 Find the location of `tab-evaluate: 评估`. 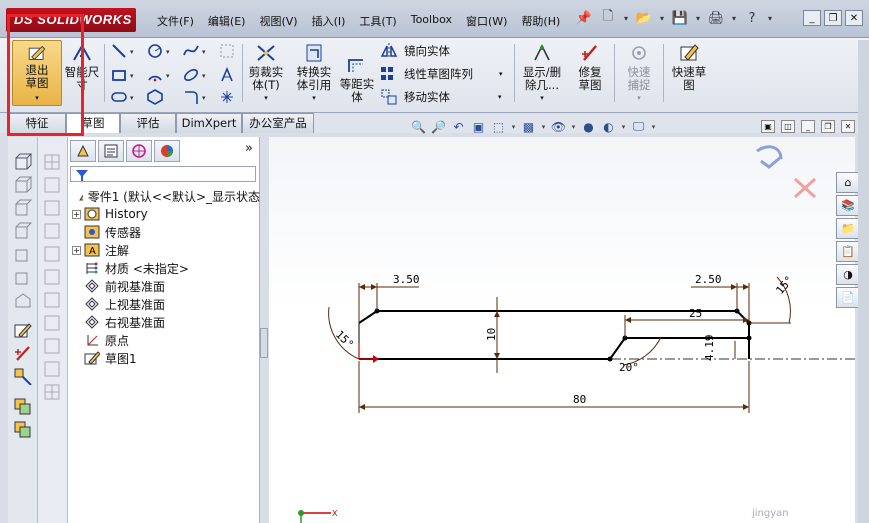

tab-evaluate: 评估 is located at coordinates (148, 123).